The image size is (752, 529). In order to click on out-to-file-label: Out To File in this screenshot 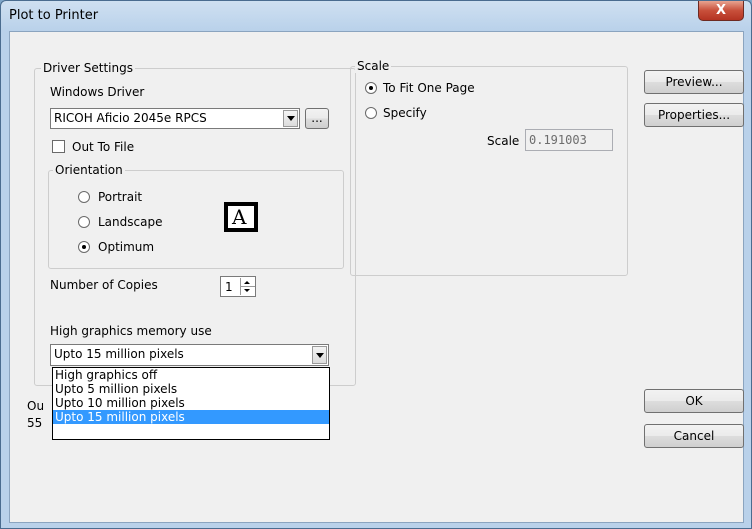, I will do `click(103, 147)`.